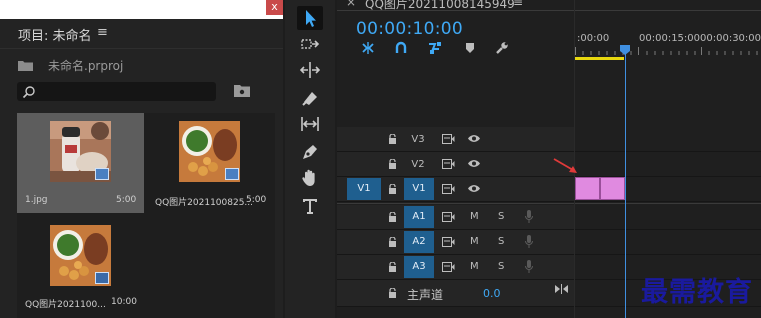 This screenshot has width=761, height=318. I want to click on playhead-timecode: 00:00:10:00, so click(409, 29).